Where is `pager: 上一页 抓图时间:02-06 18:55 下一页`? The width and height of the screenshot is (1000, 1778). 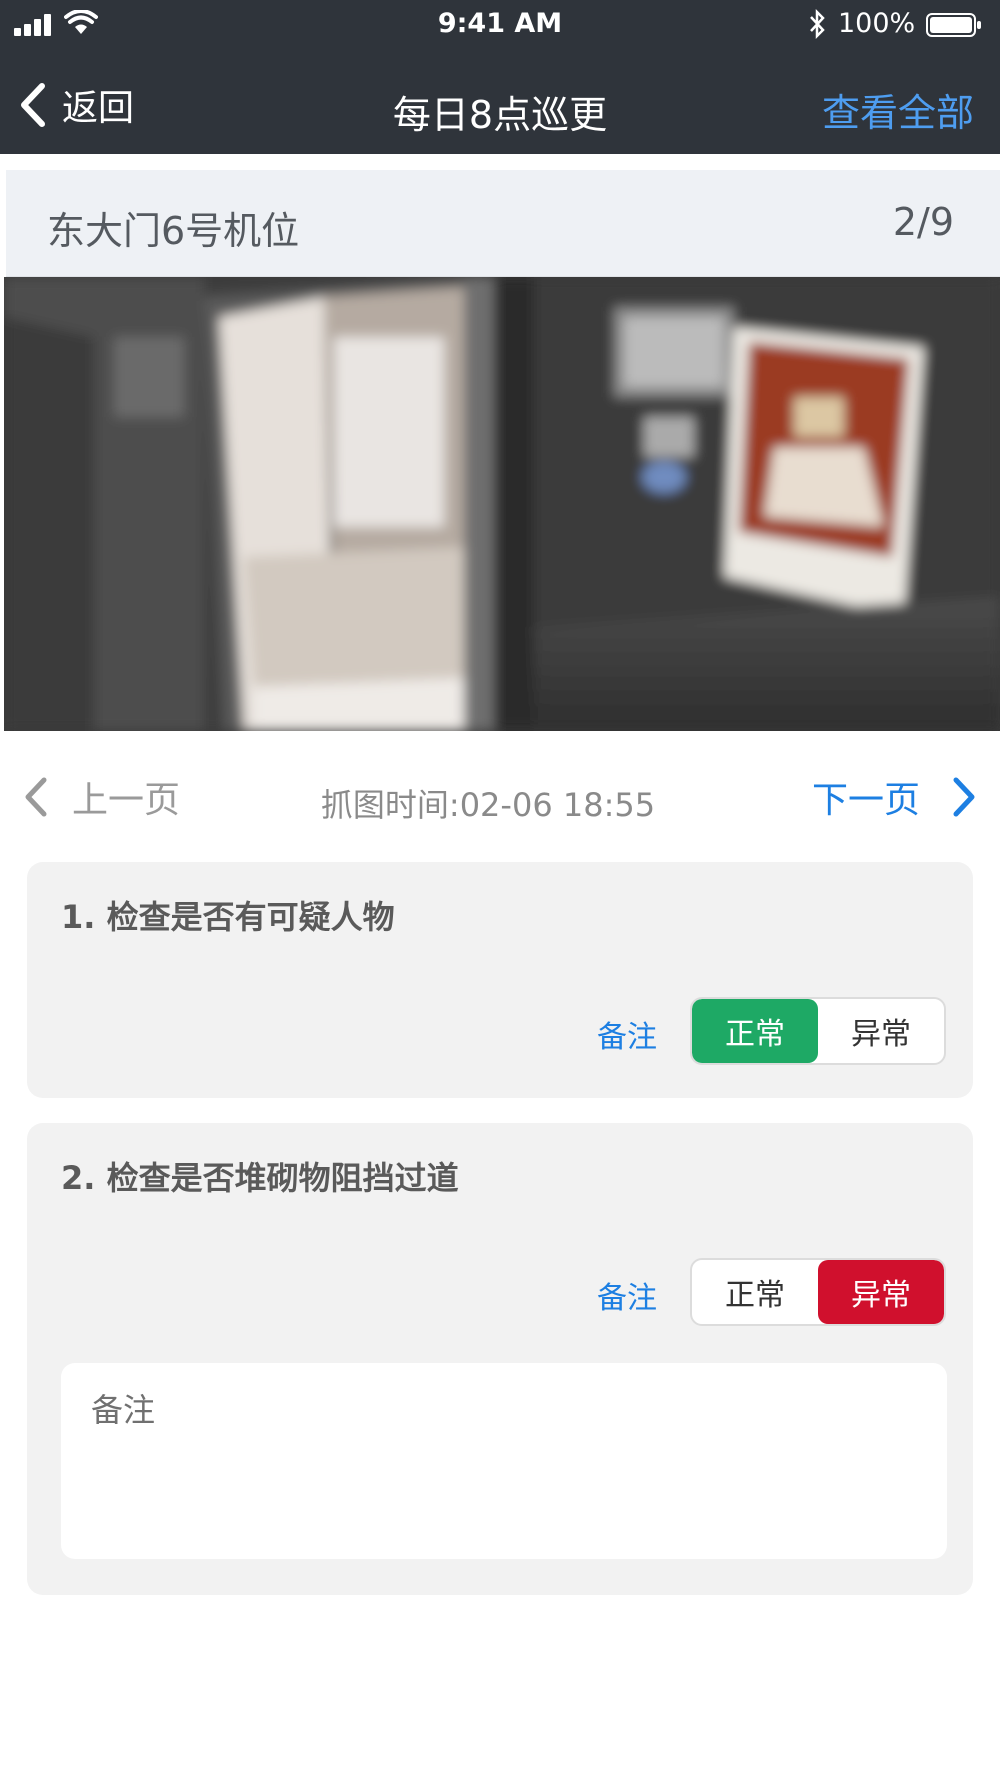
pager: 上一页 抓图时间:02-06 18:55 下一页 is located at coordinates (500, 798).